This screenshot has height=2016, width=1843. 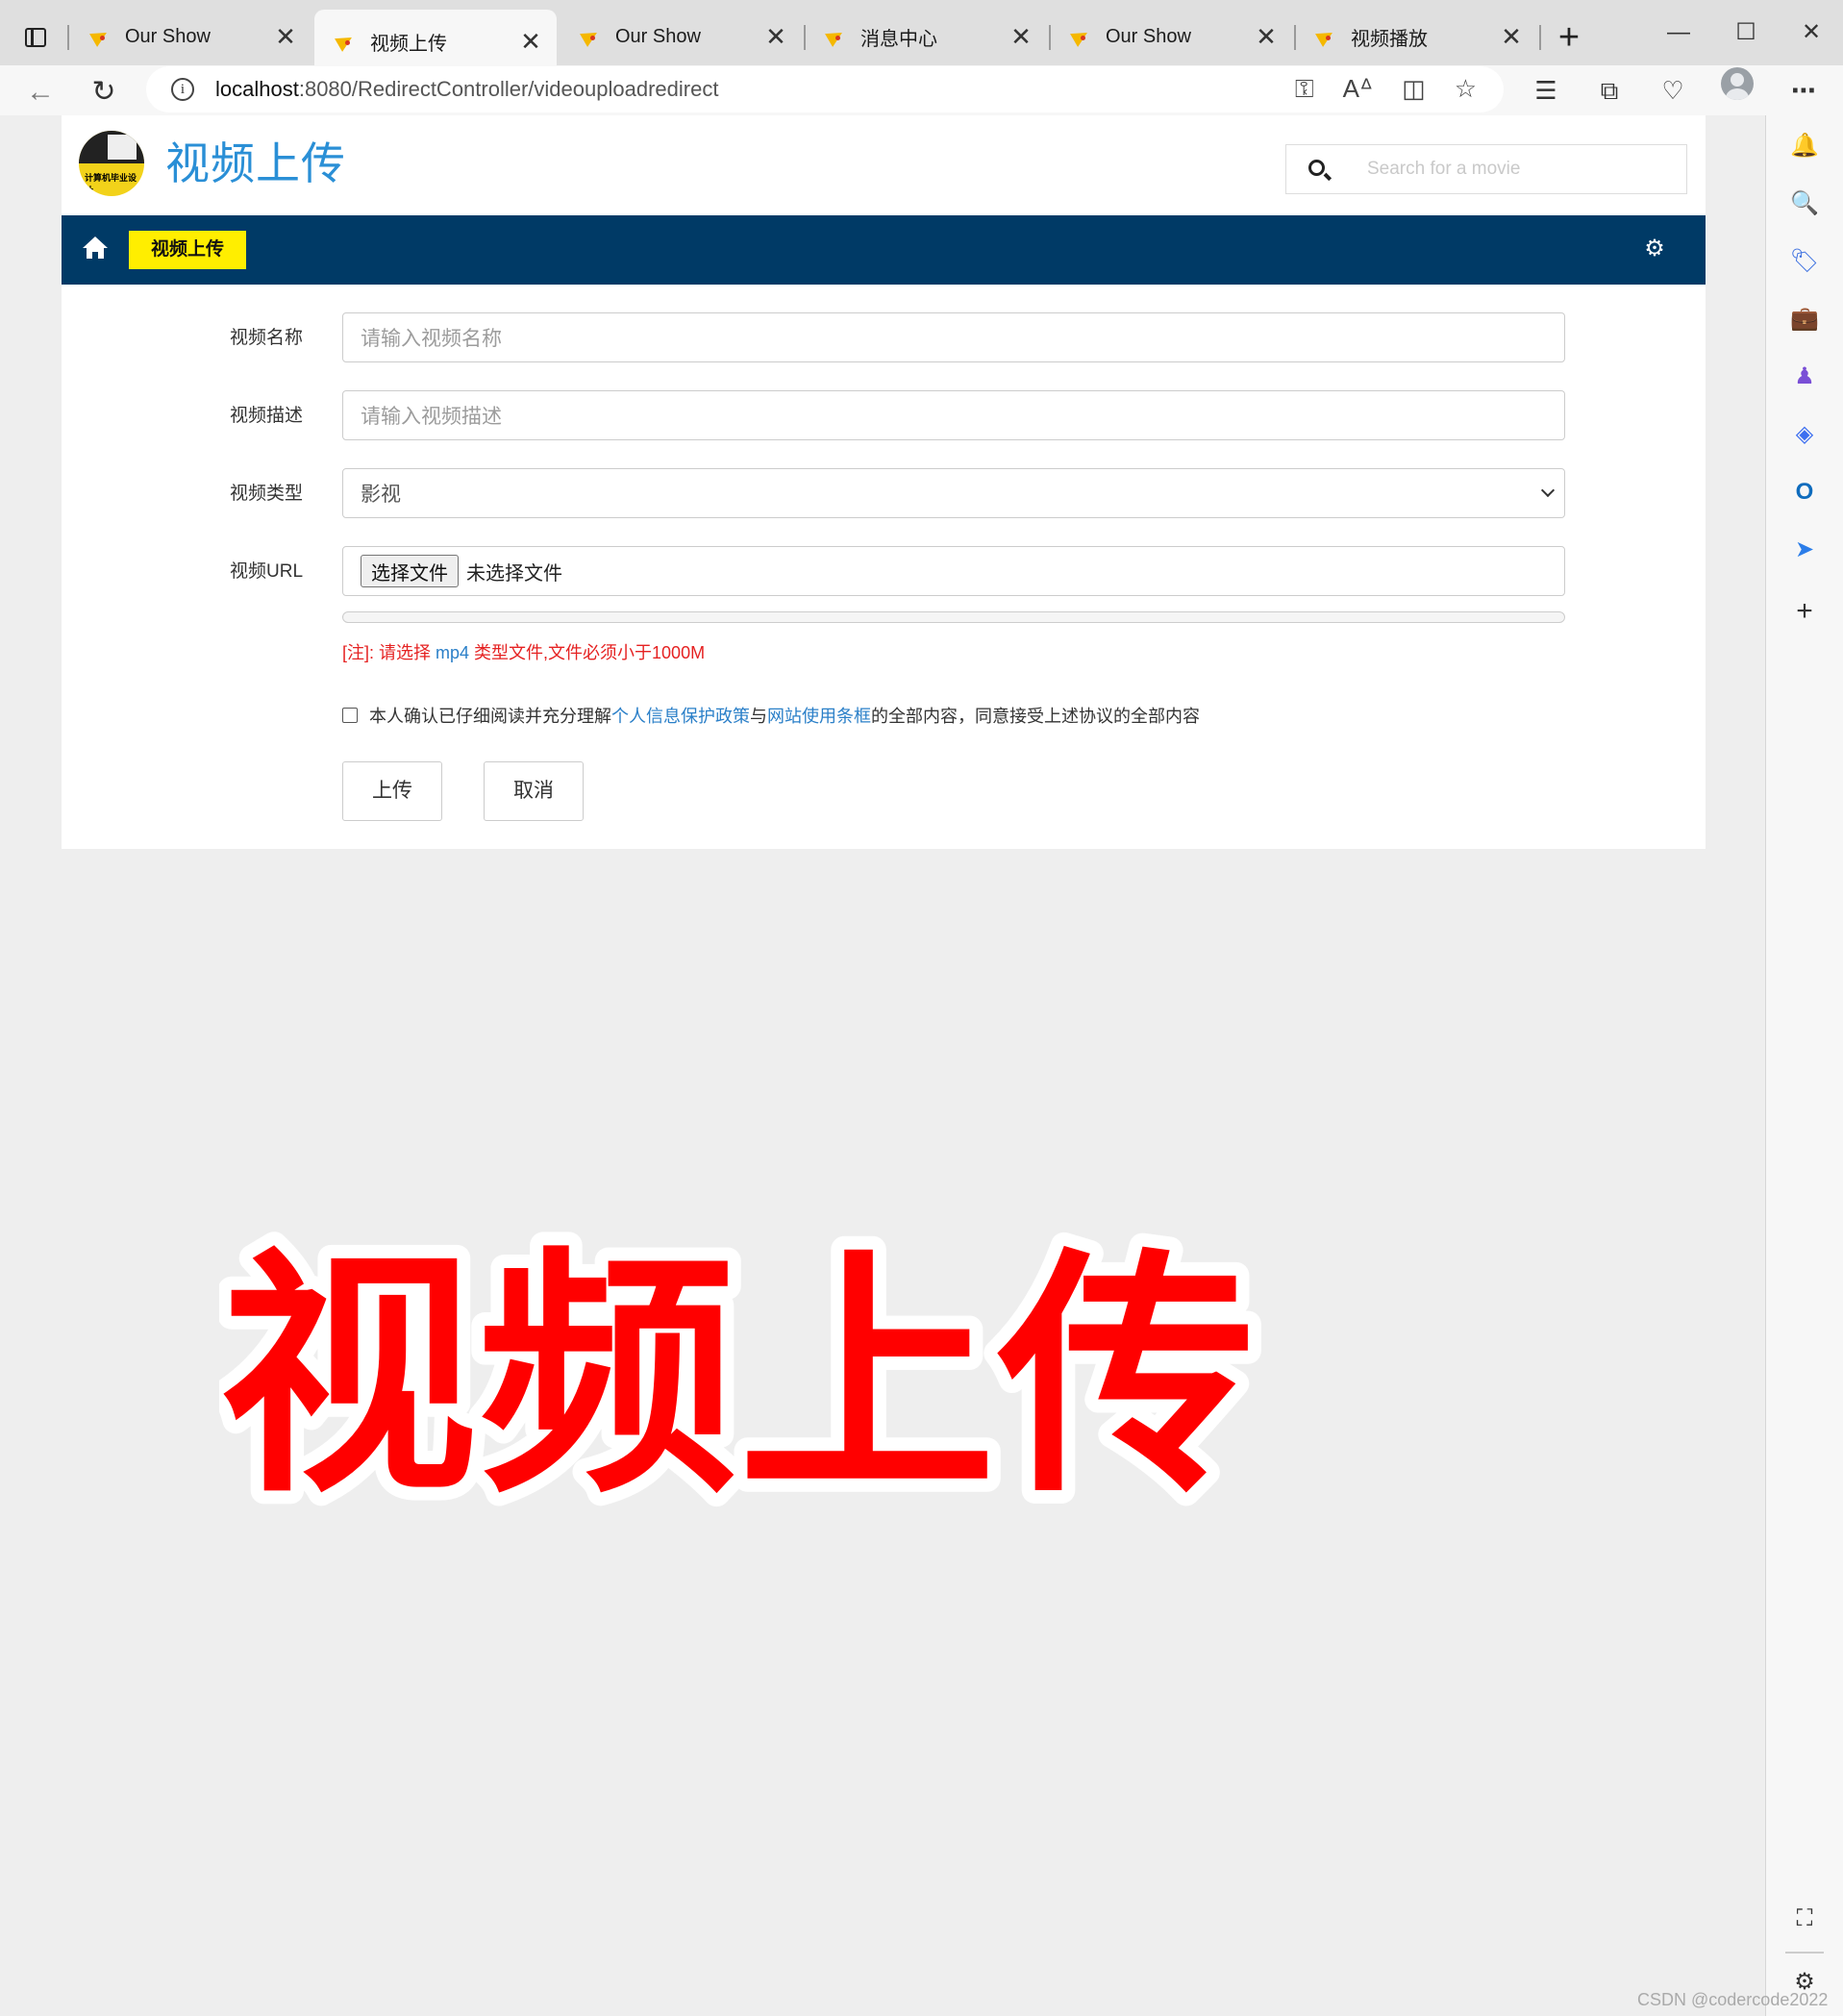 I want to click on video-type-select: 影视, so click(x=953, y=493).